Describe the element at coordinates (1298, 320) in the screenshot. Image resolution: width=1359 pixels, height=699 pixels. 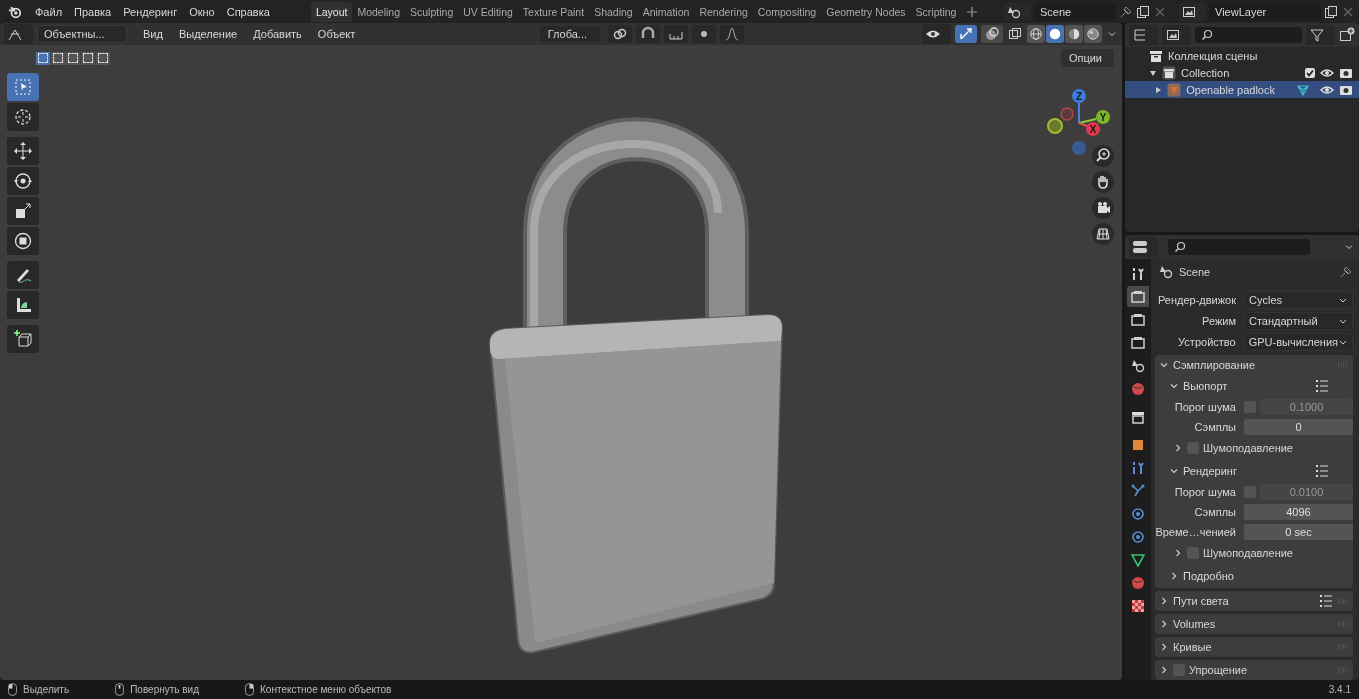
I see `dropdown: Стандартный` at that location.